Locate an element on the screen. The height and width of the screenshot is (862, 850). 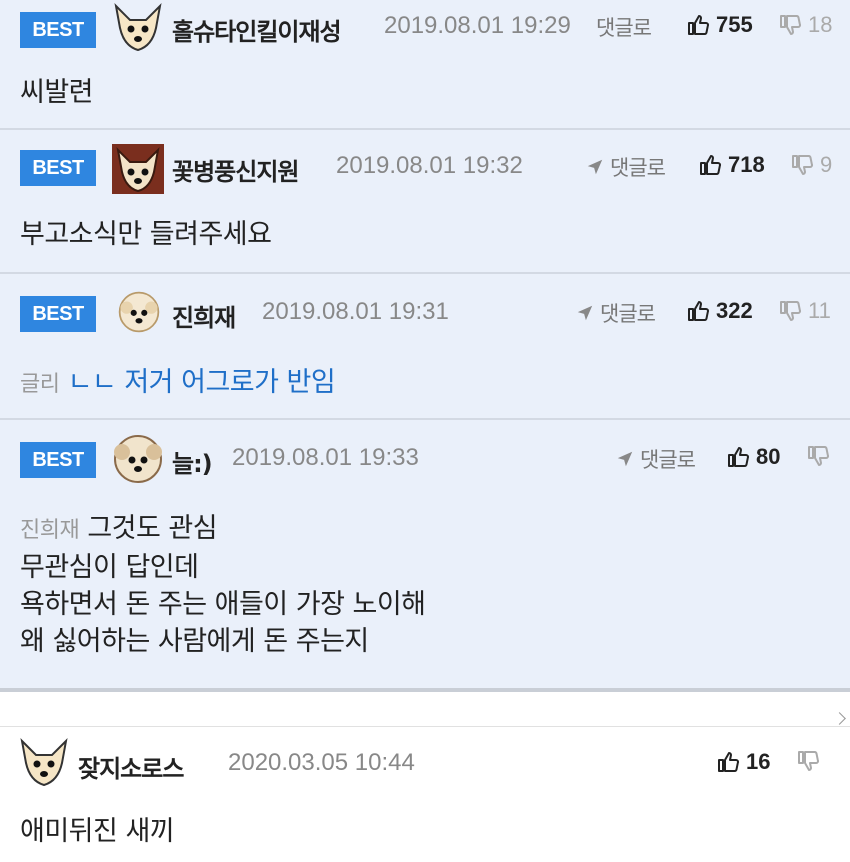
dislike-count: 9 is located at coordinates (826, 164).